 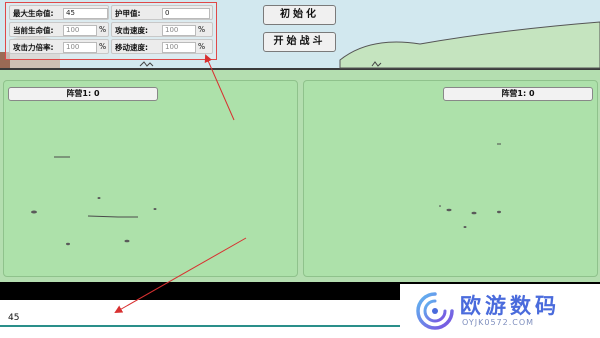 What do you see at coordinates (202, 29) in the screenshot?
I see `attack-speed-unit: %` at bounding box center [202, 29].